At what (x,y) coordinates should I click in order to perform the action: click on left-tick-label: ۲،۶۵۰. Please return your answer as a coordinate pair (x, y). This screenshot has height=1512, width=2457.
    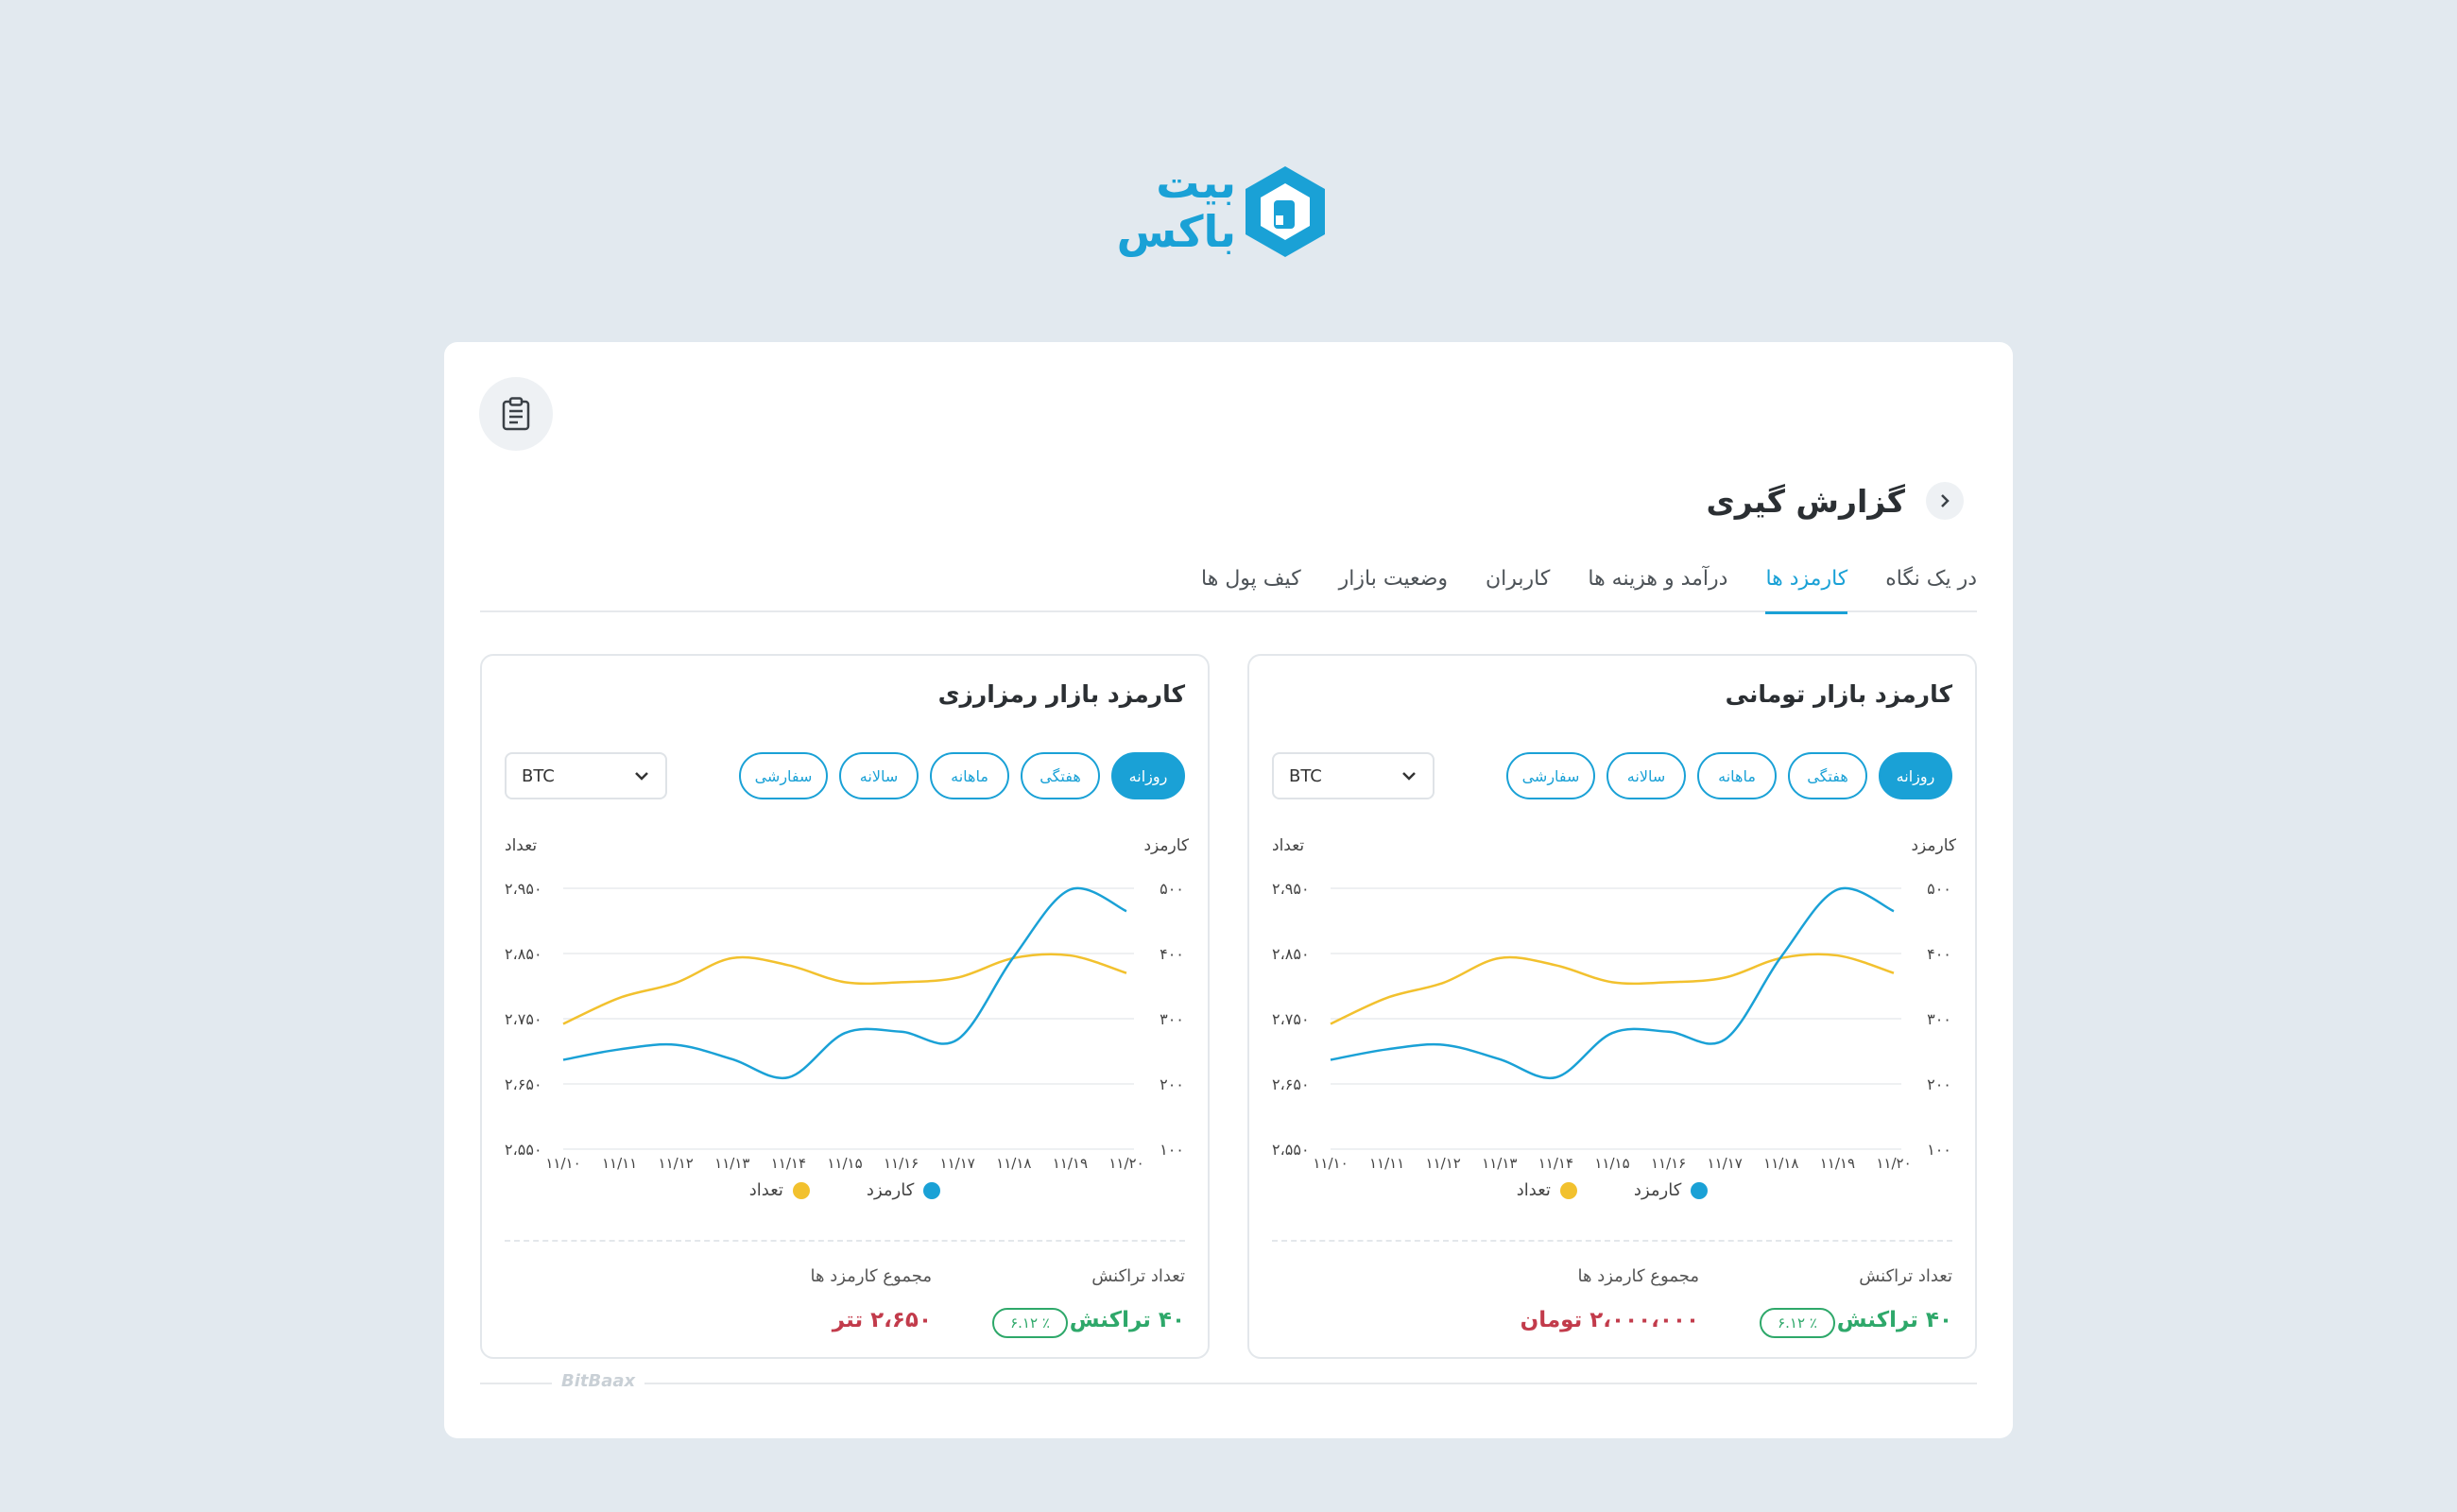
    Looking at the image, I should click on (1291, 1084).